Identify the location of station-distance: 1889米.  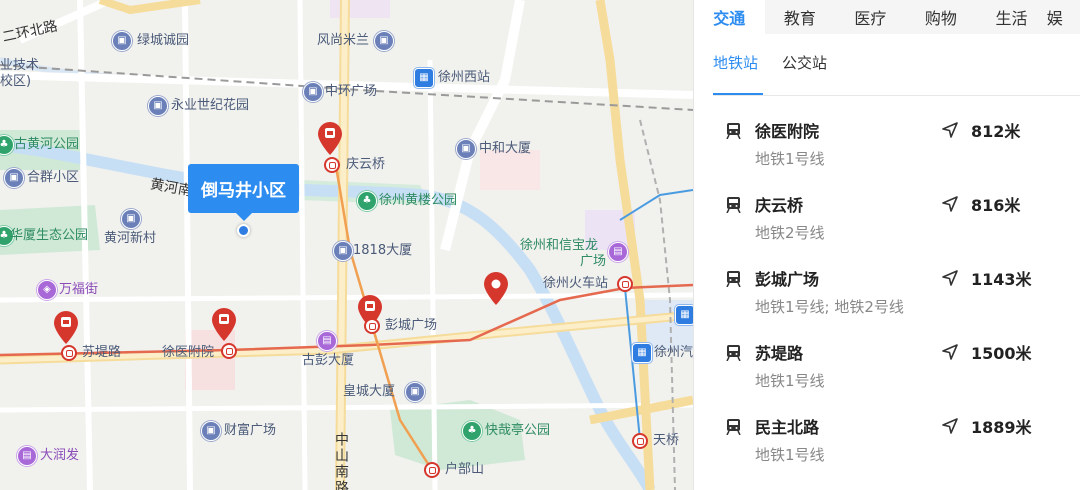
(1001, 427).